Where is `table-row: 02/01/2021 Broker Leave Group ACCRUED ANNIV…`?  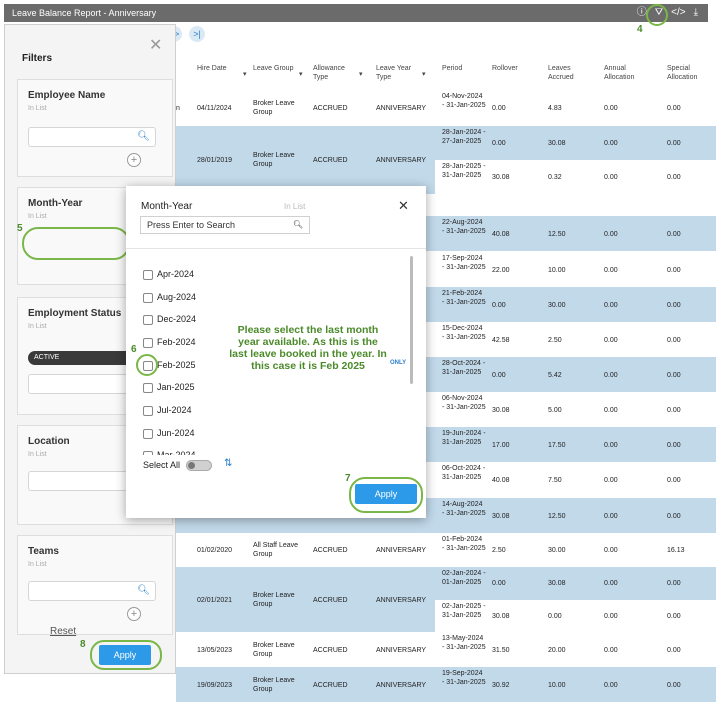
table-row: 02/01/2021 Broker Leave Group ACCRUED ANNIV… is located at coordinates (446, 599).